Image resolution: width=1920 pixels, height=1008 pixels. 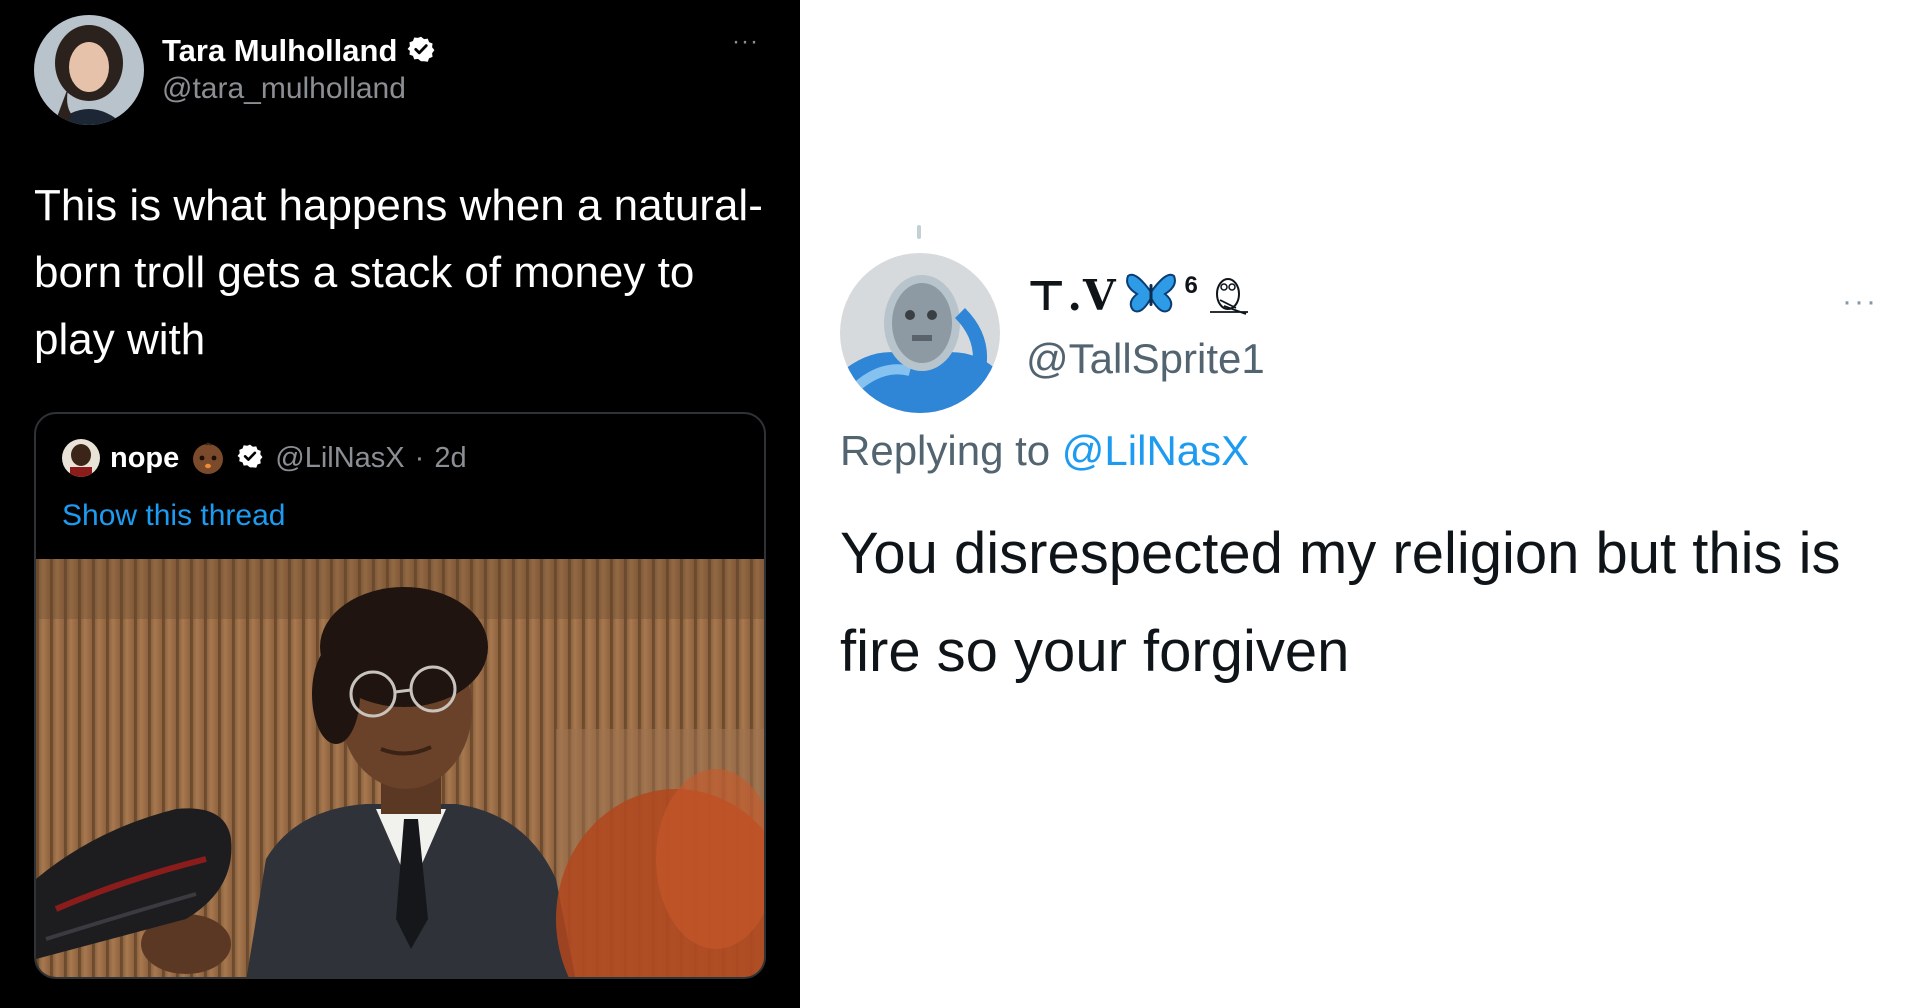 I want to click on author-name-row: Tara Mulholland, so click(x=298, y=51).